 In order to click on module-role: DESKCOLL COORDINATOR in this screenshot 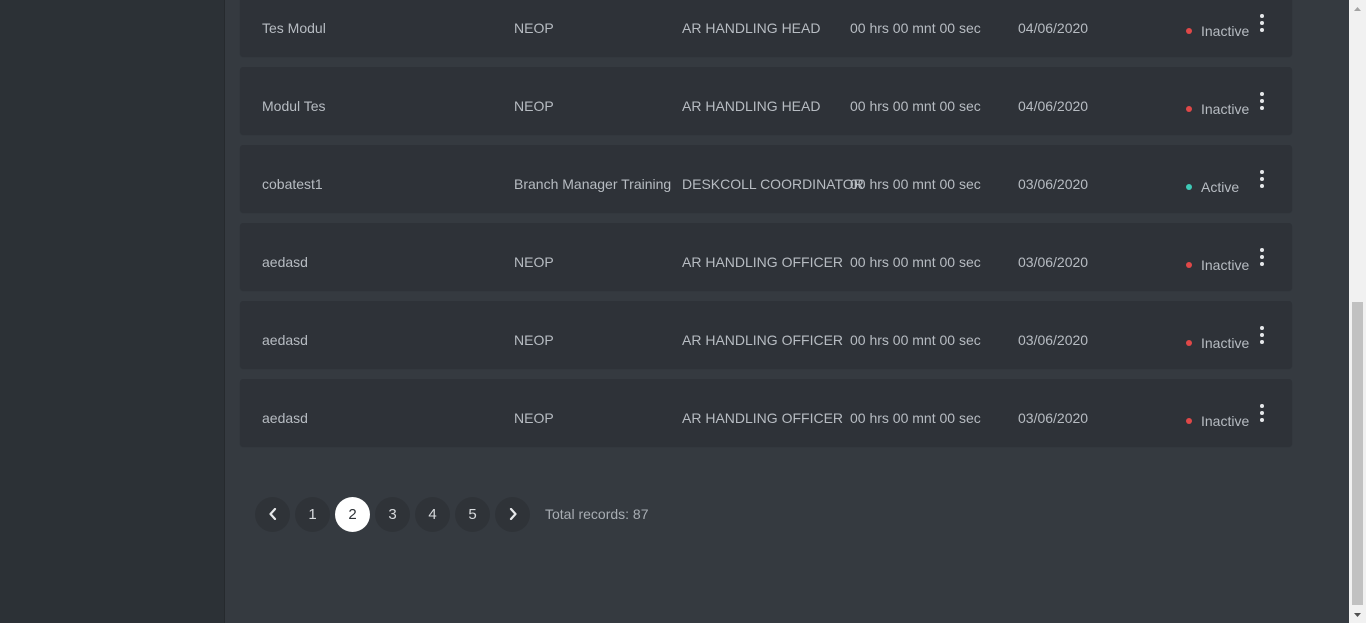, I will do `click(773, 184)`.